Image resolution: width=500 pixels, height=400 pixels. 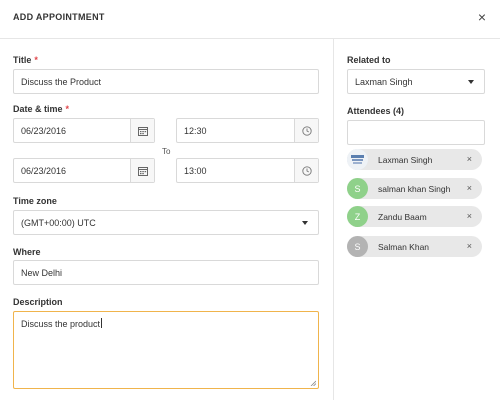 I want to click on title-input-value: Discuss the Product, so click(x=61, y=82).